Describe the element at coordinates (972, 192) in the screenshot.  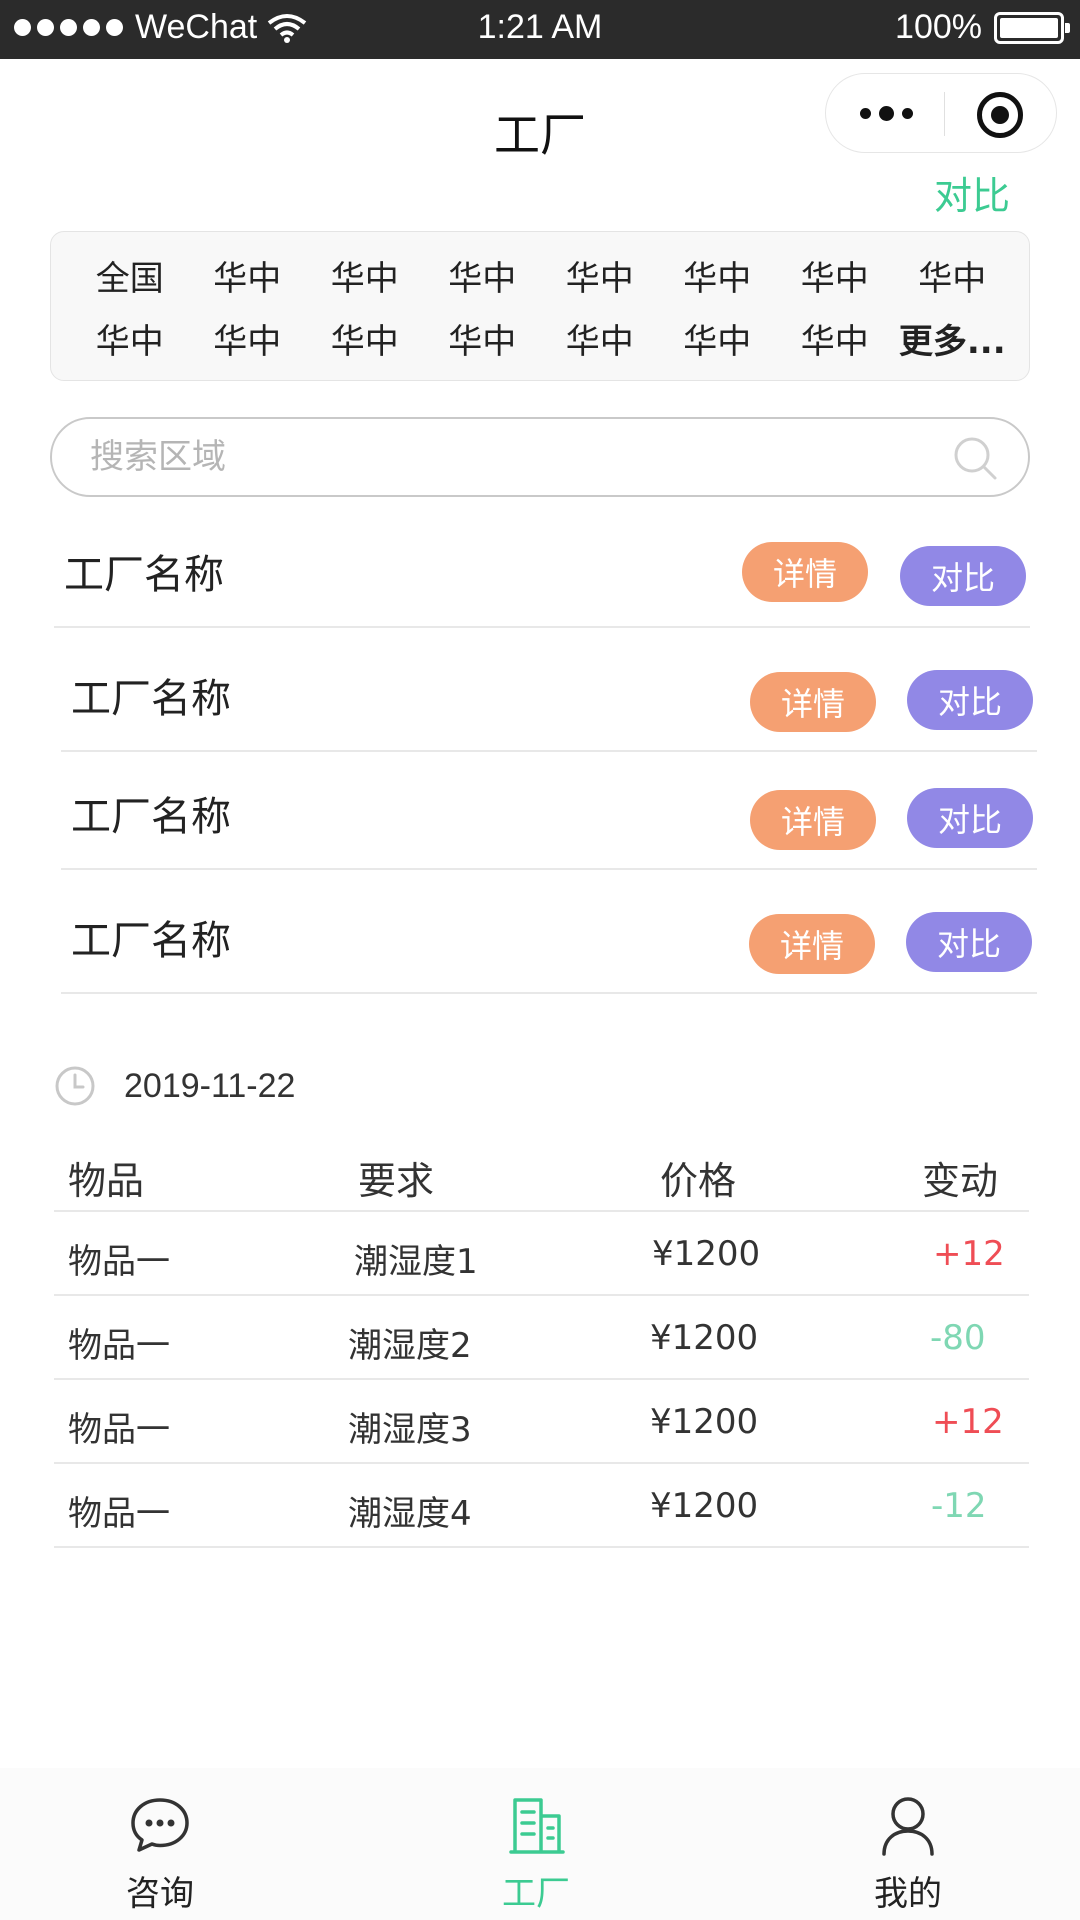
I see `compare-link: 对比` at that location.